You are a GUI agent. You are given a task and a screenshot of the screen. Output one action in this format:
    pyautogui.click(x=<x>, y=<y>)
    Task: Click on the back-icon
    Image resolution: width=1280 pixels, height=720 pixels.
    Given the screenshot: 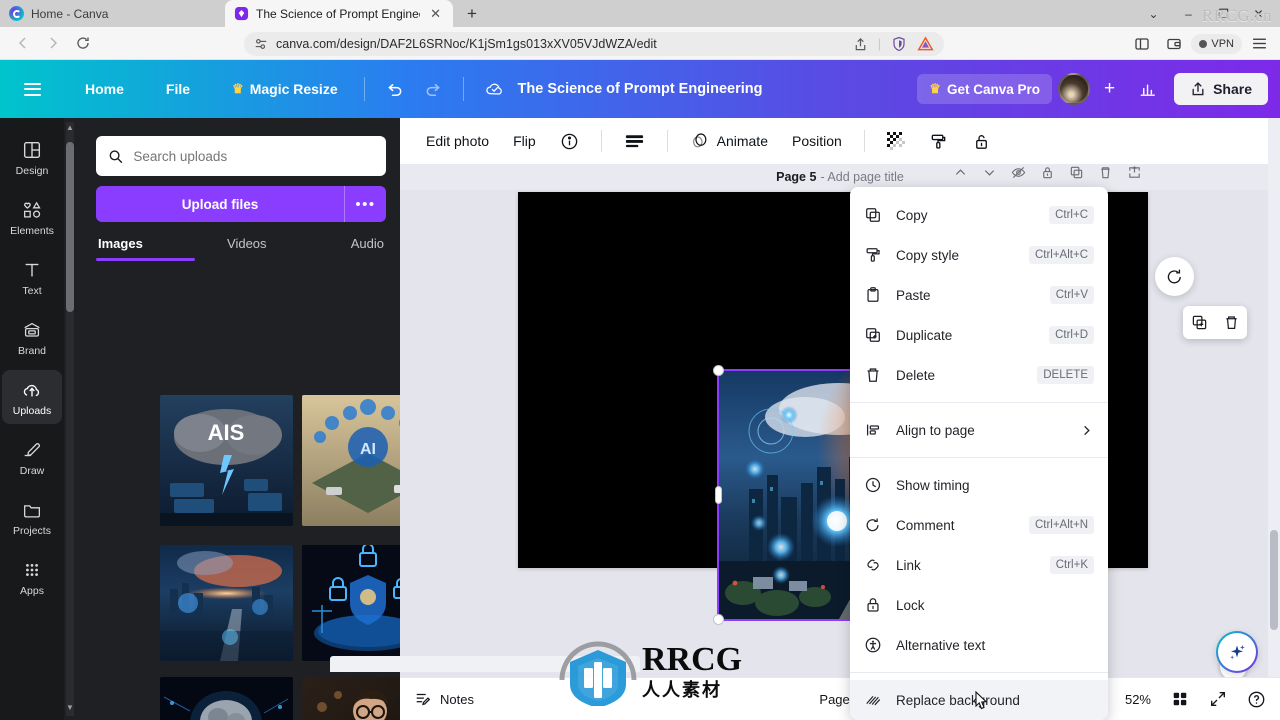 What is the action you would take?
    pyautogui.click(x=23, y=43)
    